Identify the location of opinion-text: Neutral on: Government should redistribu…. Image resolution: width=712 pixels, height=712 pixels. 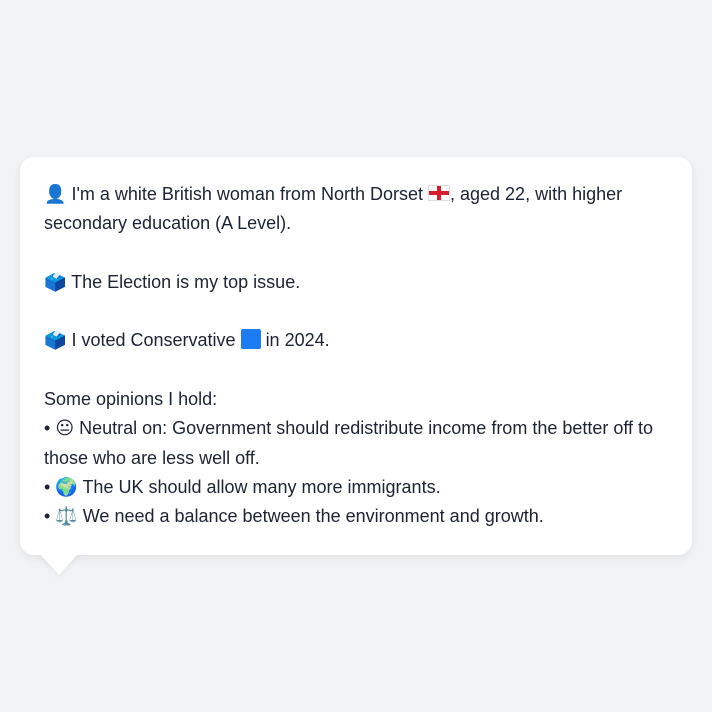
(349, 443).